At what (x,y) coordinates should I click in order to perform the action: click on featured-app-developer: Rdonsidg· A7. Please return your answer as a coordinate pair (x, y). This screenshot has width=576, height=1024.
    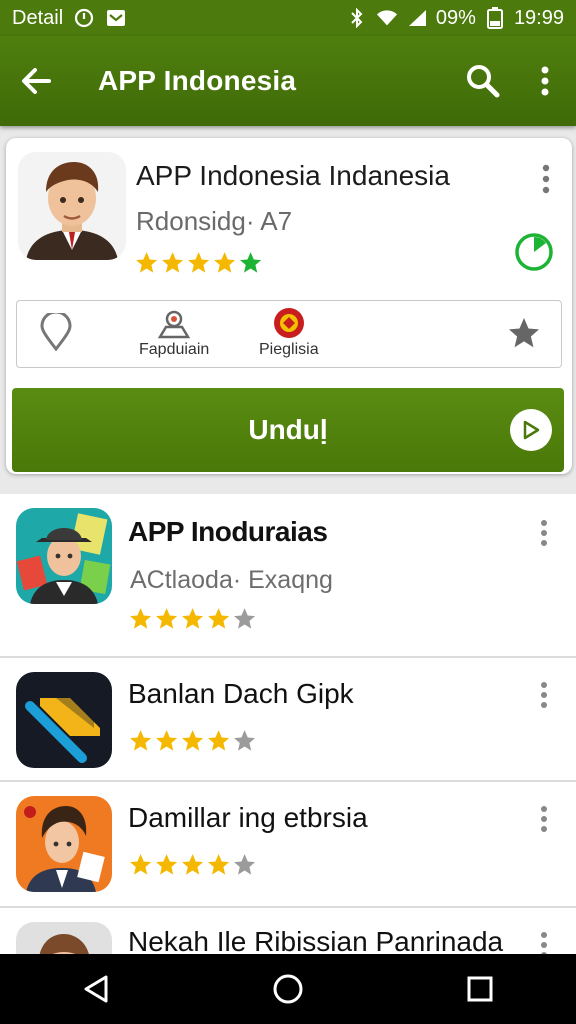
    Looking at the image, I should click on (214, 221).